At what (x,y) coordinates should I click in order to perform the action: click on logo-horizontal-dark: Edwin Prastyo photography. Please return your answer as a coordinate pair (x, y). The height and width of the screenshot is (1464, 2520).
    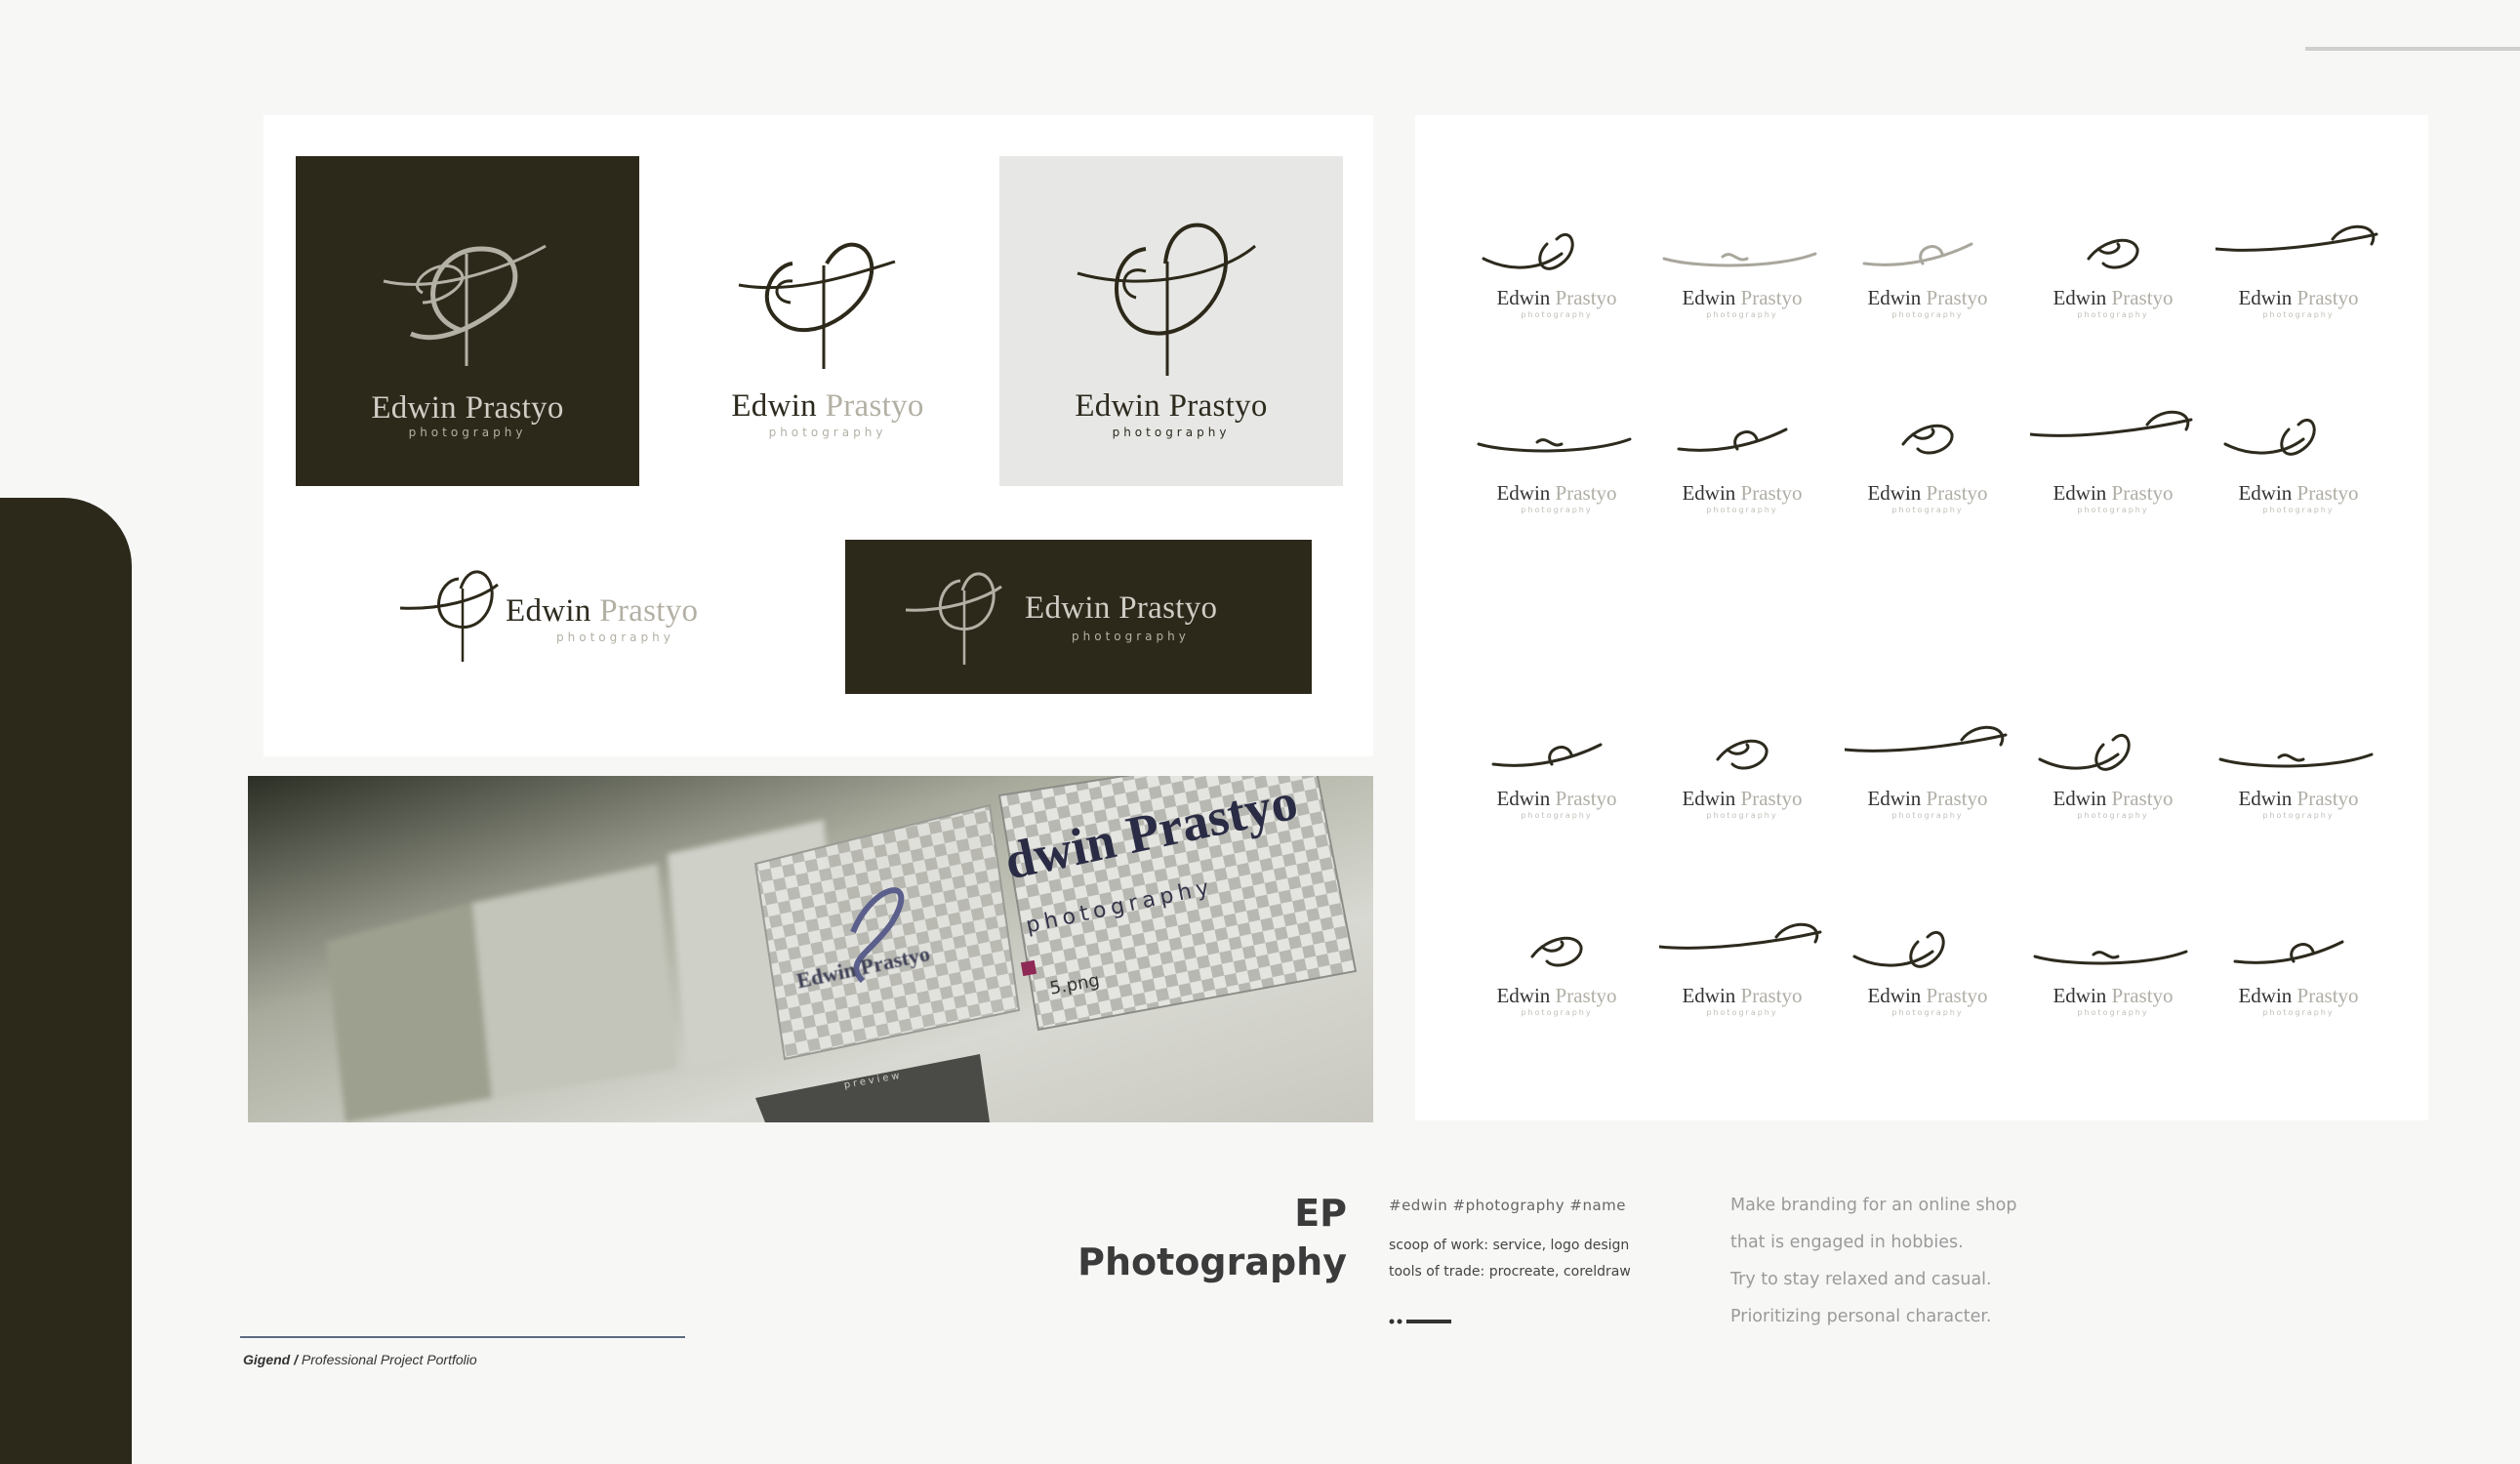
    Looking at the image, I should click on (1078, 617).